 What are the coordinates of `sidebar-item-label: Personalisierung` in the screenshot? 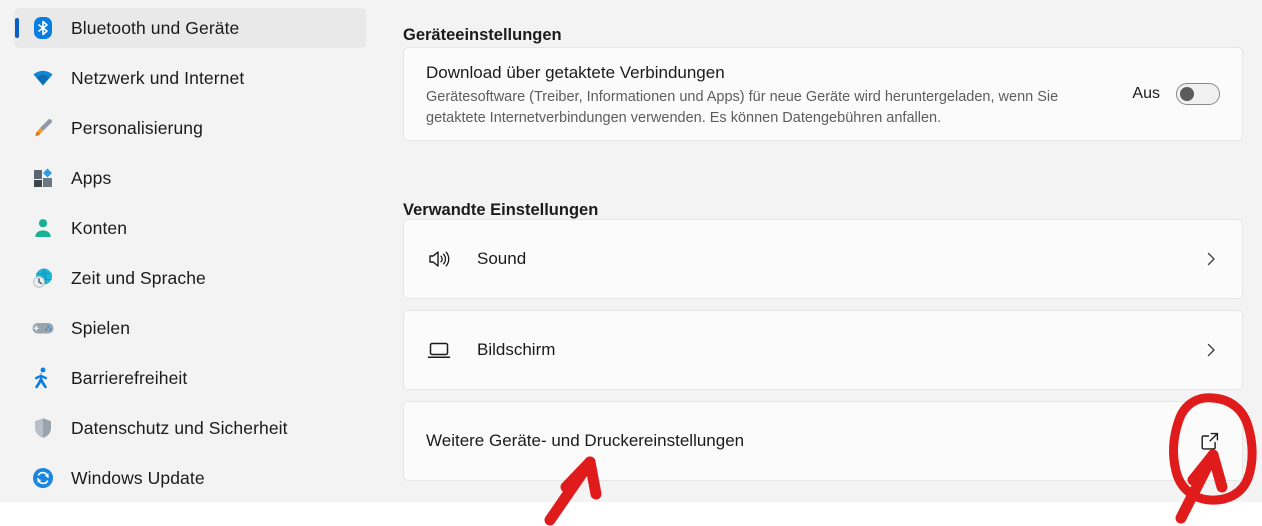 It's located at (137, 127).